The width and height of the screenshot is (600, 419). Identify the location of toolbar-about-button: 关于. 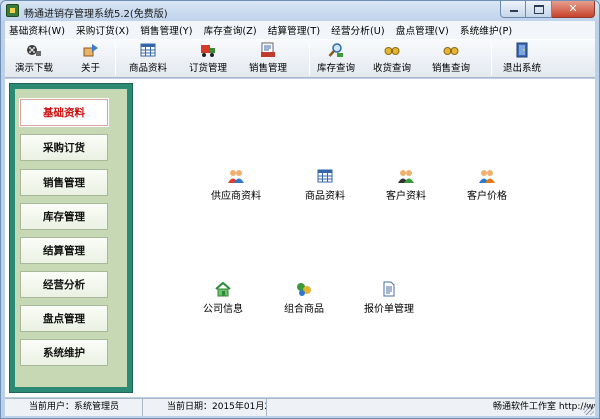
(90, 58).